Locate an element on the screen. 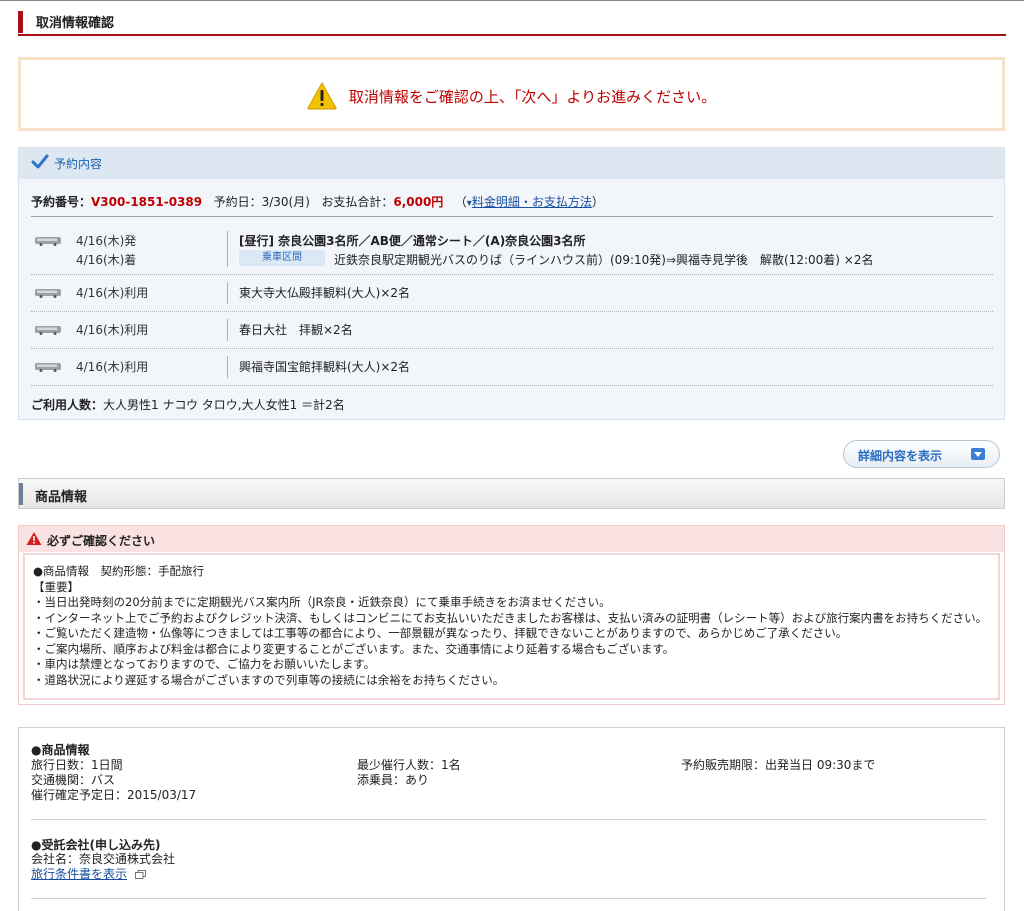  reservation-item: 4/16(木)利用 興福寺国宝館拝観料(大人)×2名 is located at coordinates (512, 367).